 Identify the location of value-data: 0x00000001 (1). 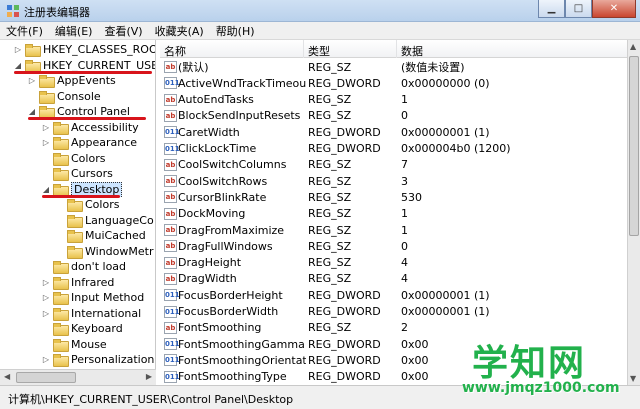
(445, 295).